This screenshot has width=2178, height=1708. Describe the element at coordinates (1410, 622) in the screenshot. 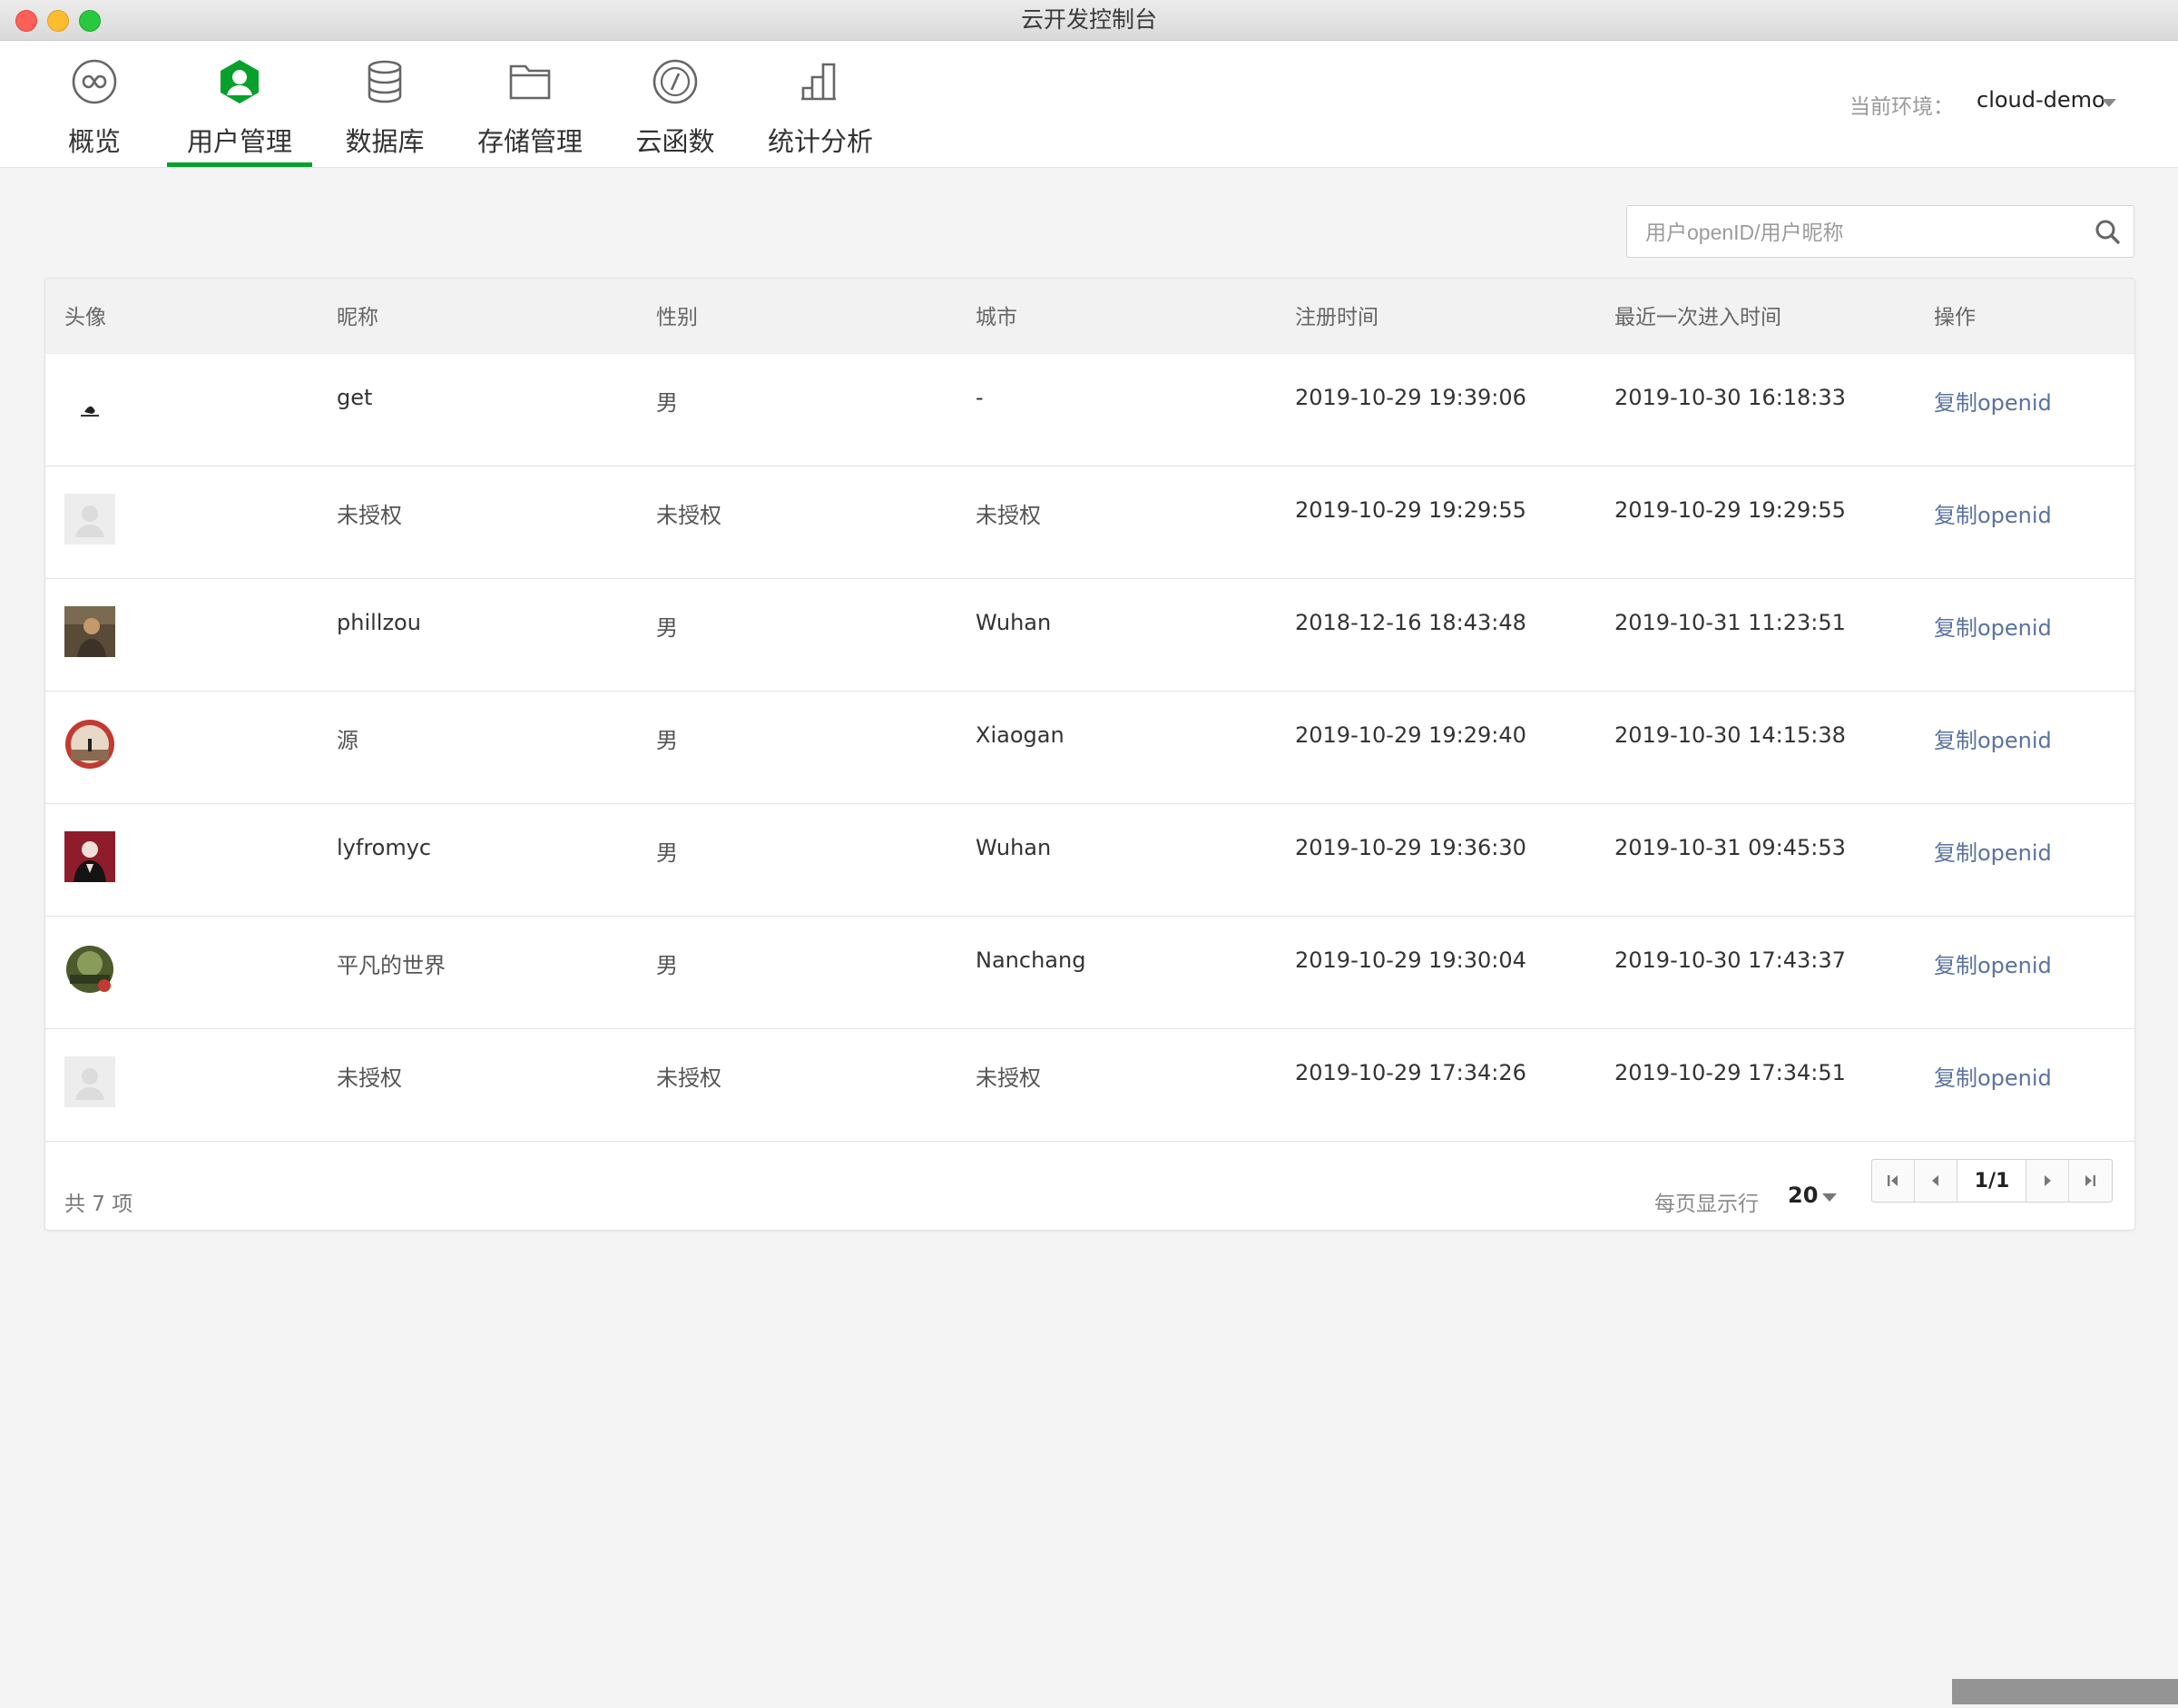

I see `registered-time: 2018-12-16 18:43:48` at that location.